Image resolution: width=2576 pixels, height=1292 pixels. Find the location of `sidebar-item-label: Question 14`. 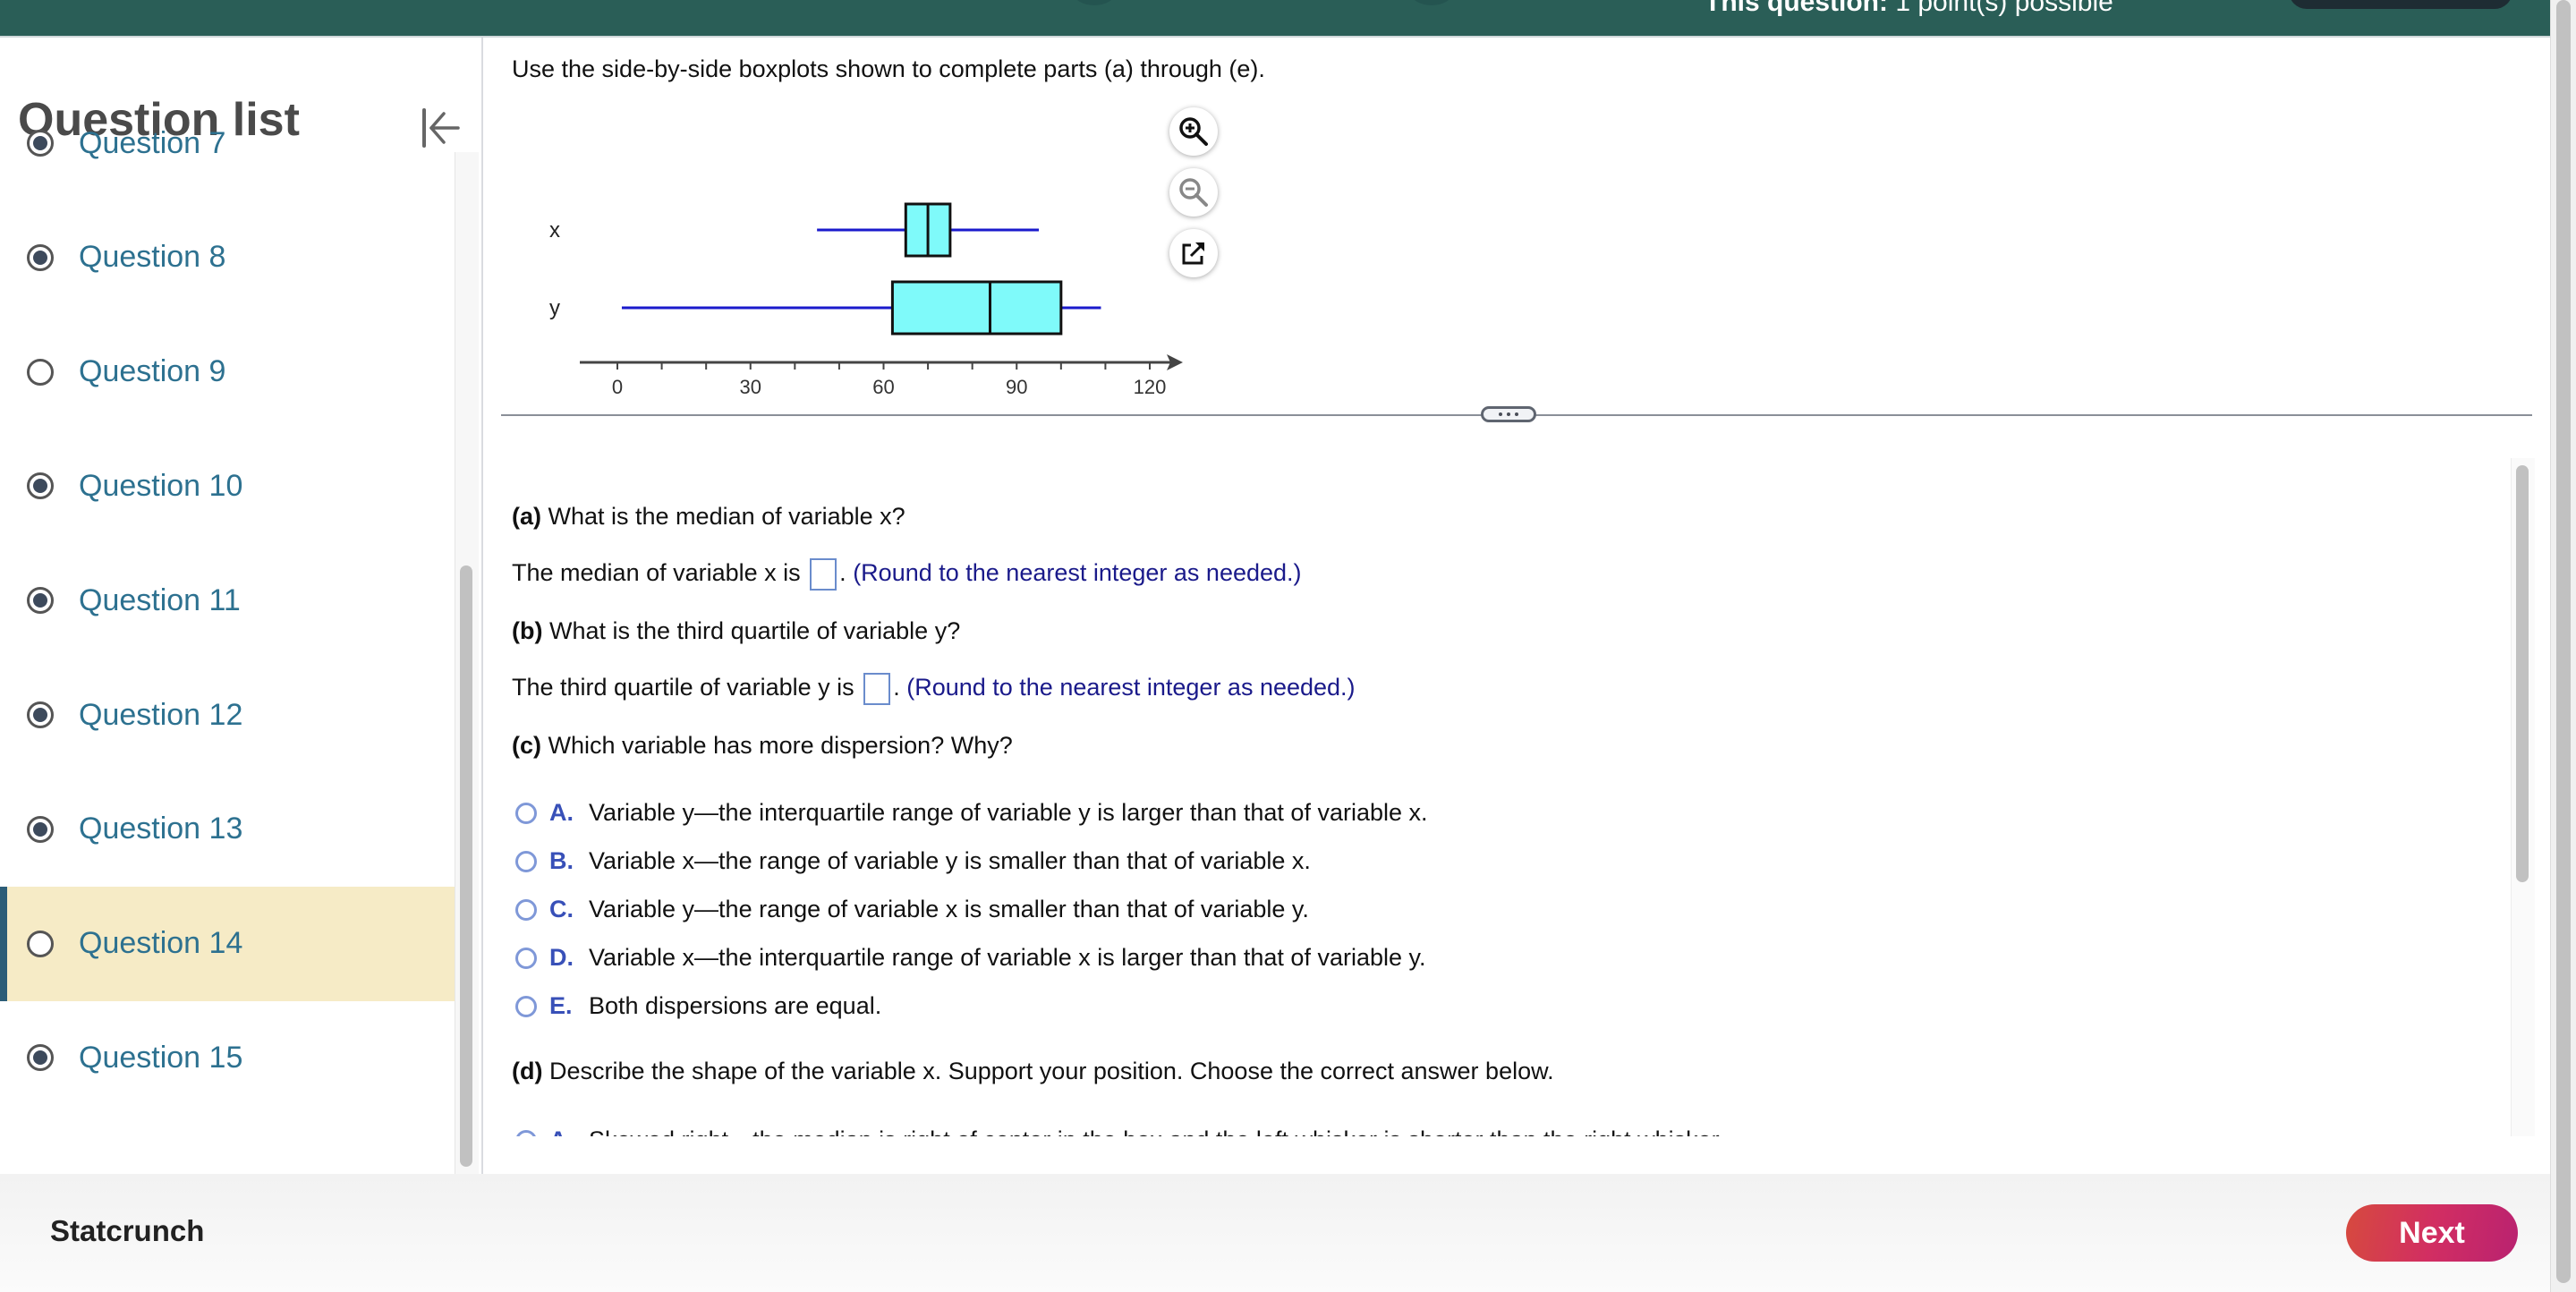

sidebar-item-label: Question 14 is located at coordinates (161, 943).